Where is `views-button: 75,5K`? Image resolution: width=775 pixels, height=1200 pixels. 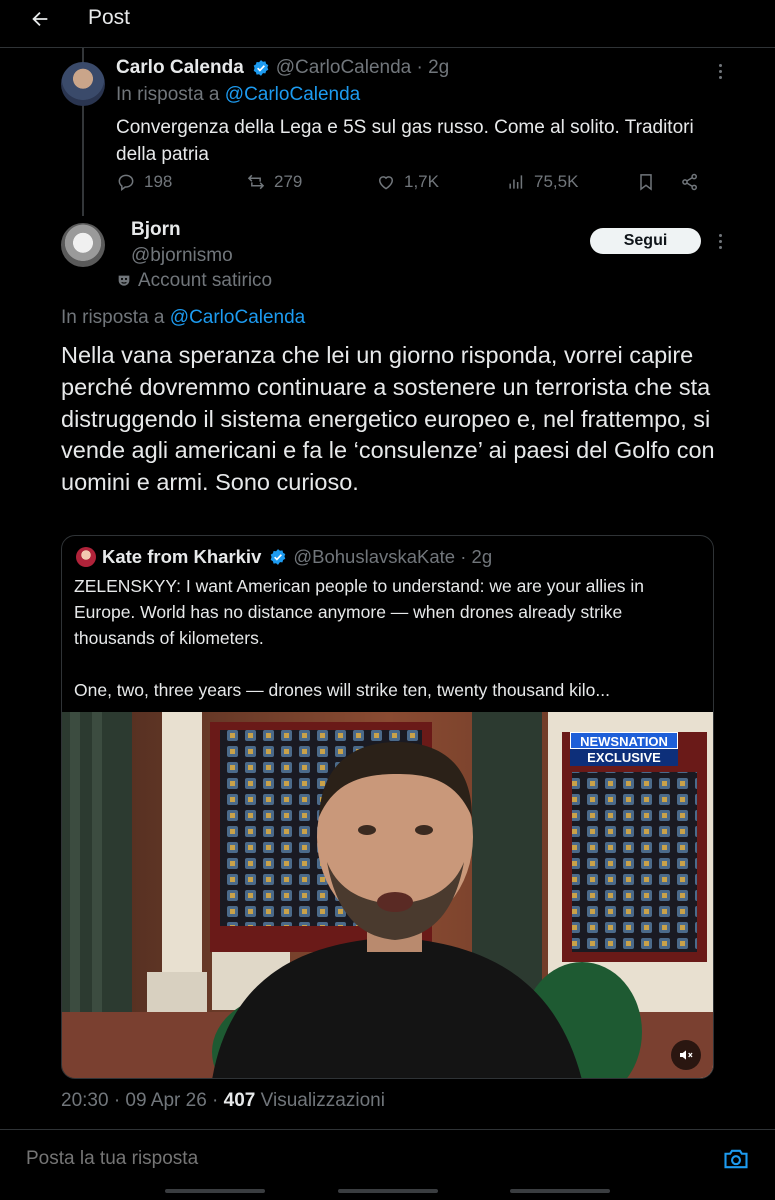
views-button: 75,5K is located at coordinates (542, 182).